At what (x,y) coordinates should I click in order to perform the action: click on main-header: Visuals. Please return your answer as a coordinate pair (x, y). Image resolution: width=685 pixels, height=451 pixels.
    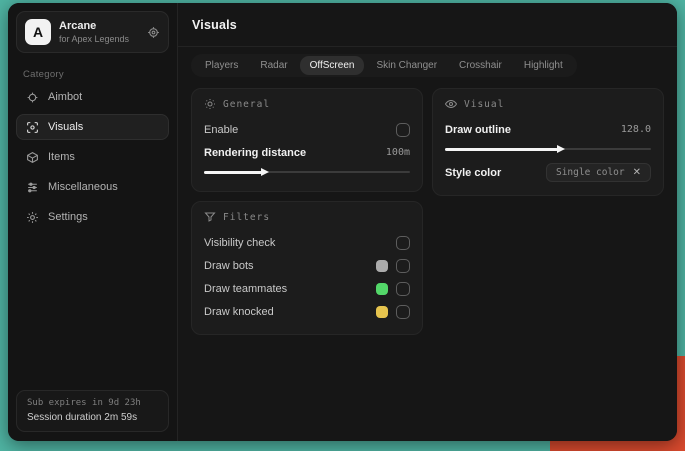
    Looking at the image, I should click on (427, 25).